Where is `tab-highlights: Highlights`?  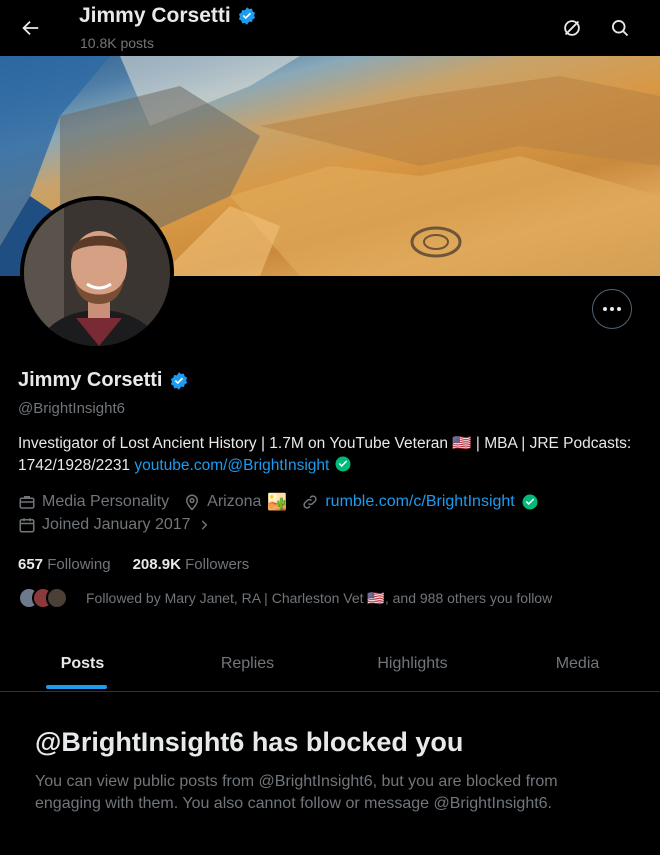 tab-highlights: Highlights is located at coordinates (412, 663).